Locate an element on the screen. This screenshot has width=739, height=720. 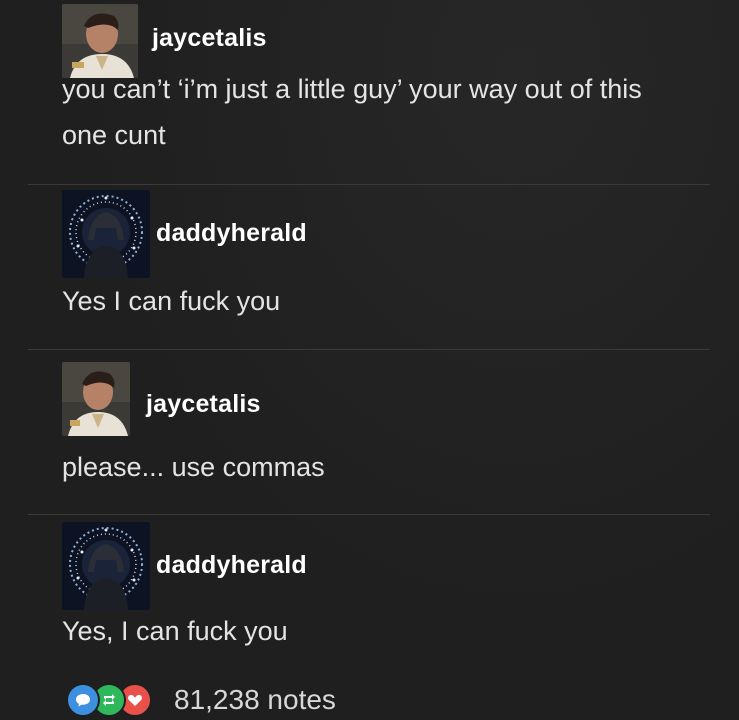
notes-footer: 81,238 notes is located at coordinates (201, 700).